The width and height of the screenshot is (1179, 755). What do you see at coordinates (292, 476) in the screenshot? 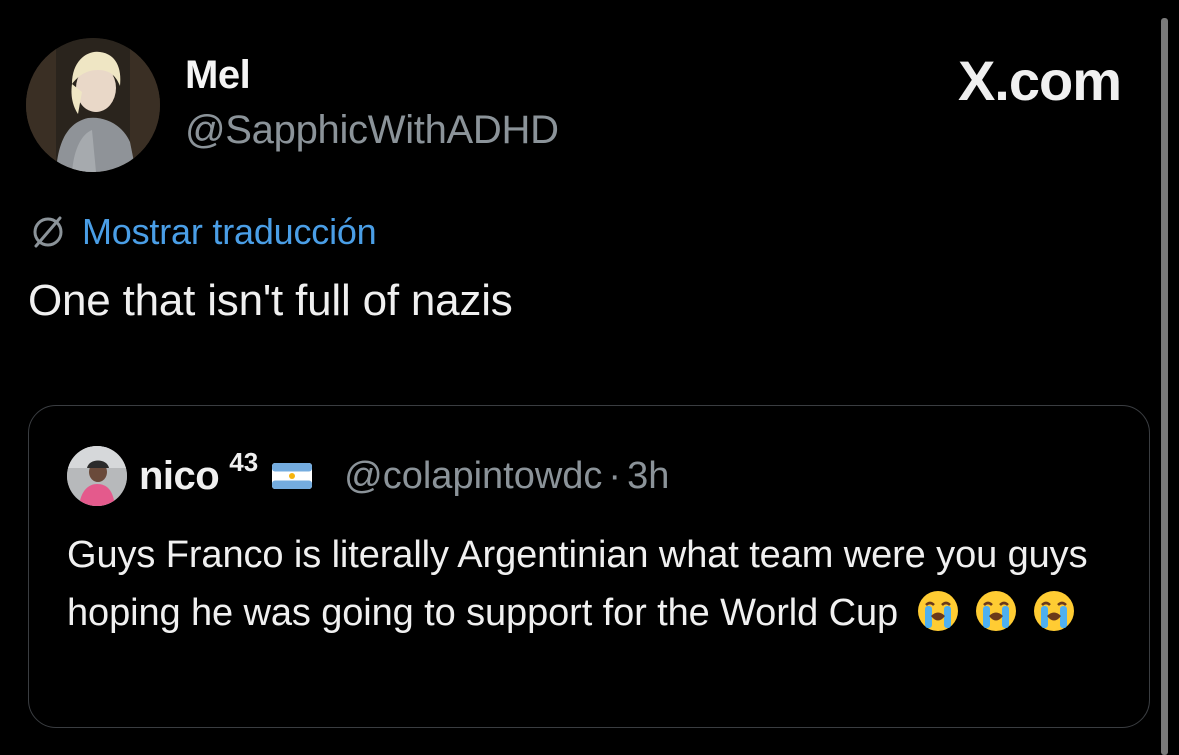
I see `argentina-flag-icon` at bounding box center [292, 476].